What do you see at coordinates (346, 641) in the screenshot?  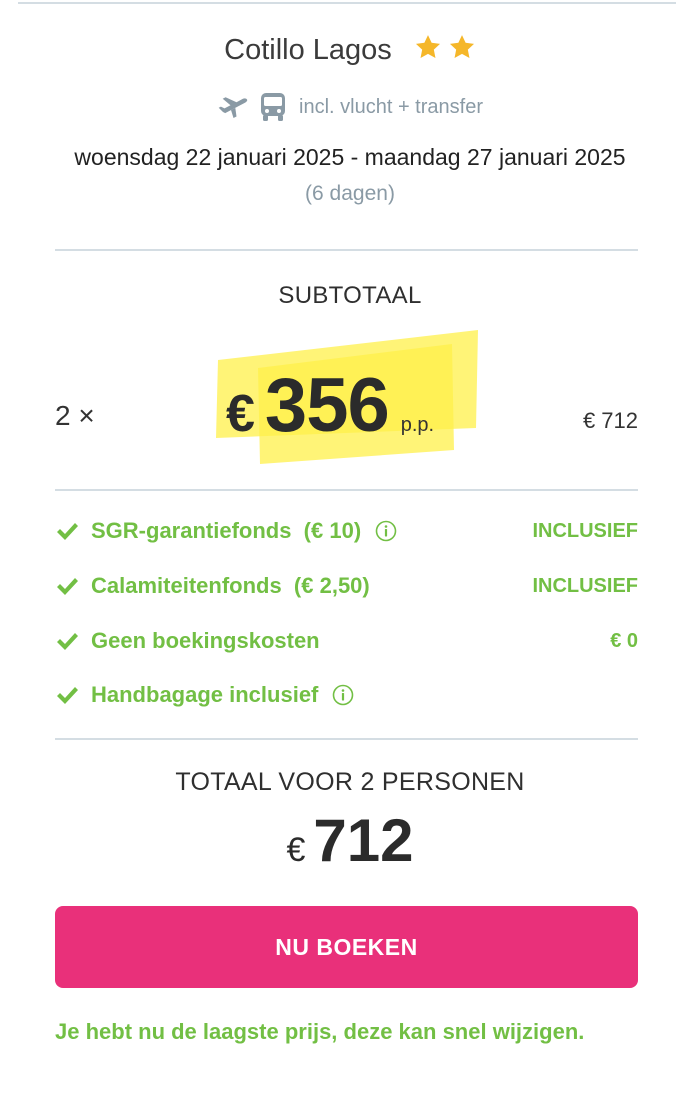 I see `fee-row: Geen boekingskosten € 0` at bounding box center [346, 641].